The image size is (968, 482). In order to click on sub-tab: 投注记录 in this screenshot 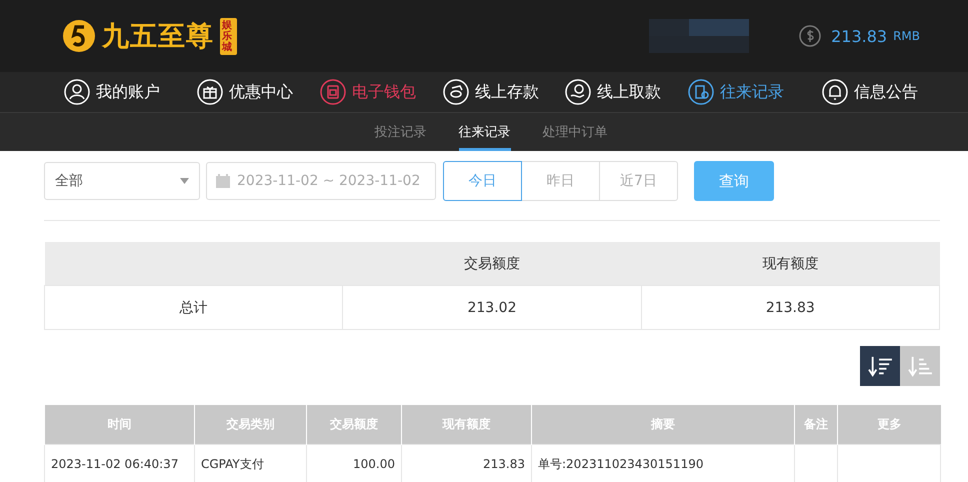, I will do `click(400, 132)`.